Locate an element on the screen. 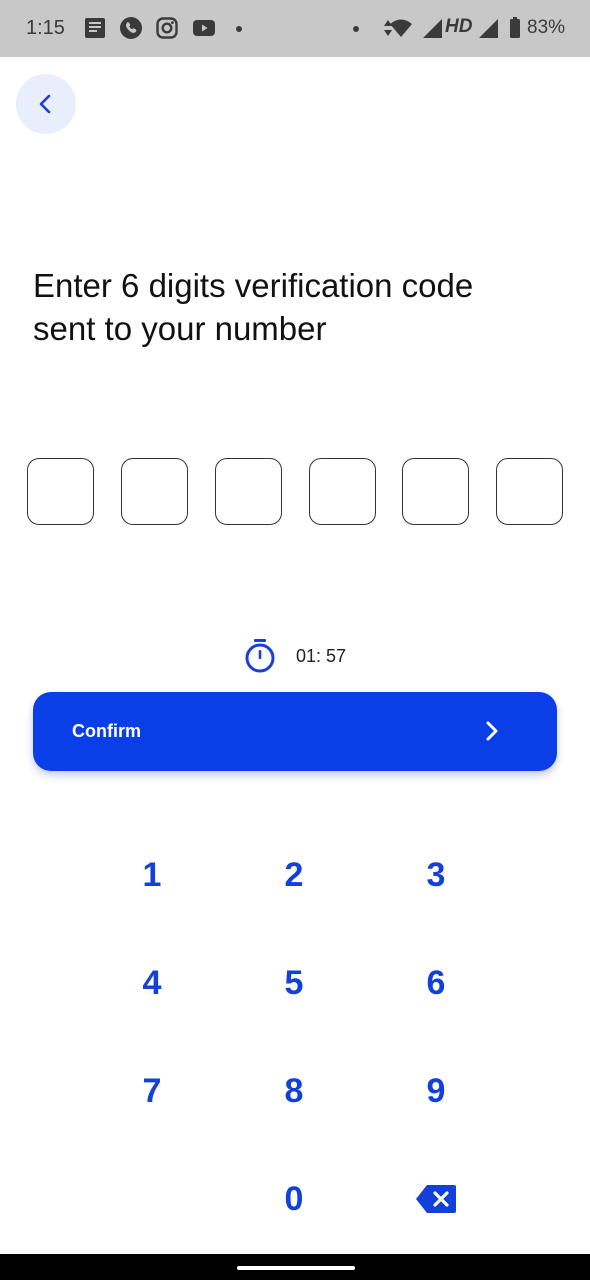  news-icon is located at coordinates (95, 28).